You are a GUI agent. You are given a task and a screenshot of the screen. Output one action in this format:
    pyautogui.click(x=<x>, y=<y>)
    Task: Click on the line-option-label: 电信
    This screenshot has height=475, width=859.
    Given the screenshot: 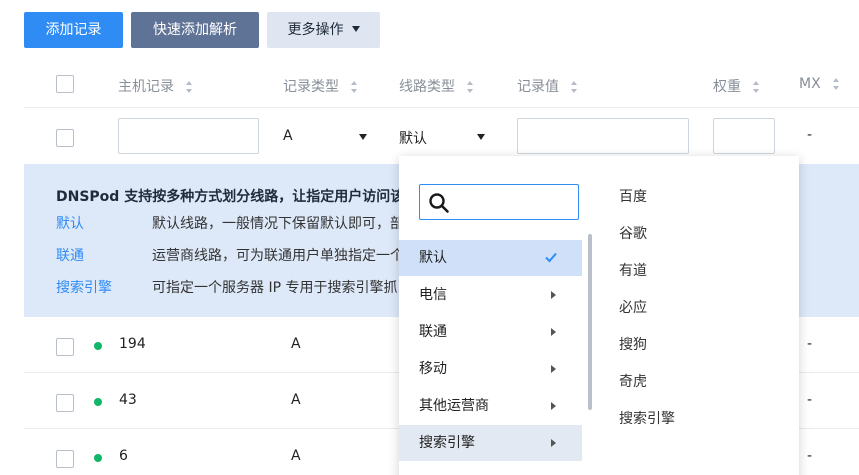 What is the action you would take?
    pyautogui.click(x=433, y=295)
    